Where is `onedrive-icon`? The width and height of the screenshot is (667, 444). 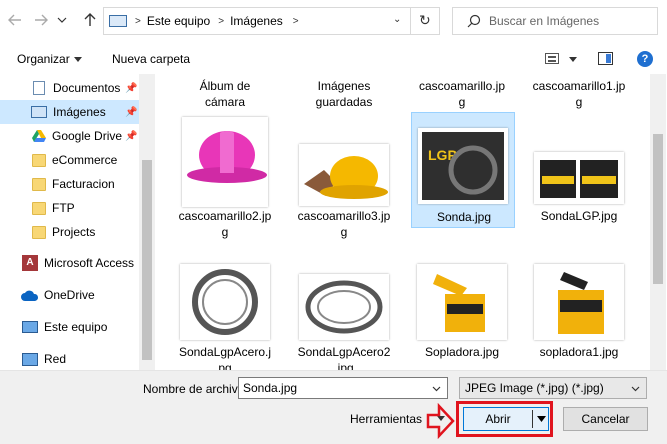
onedrive-icon is located at coordinates (30, 295).